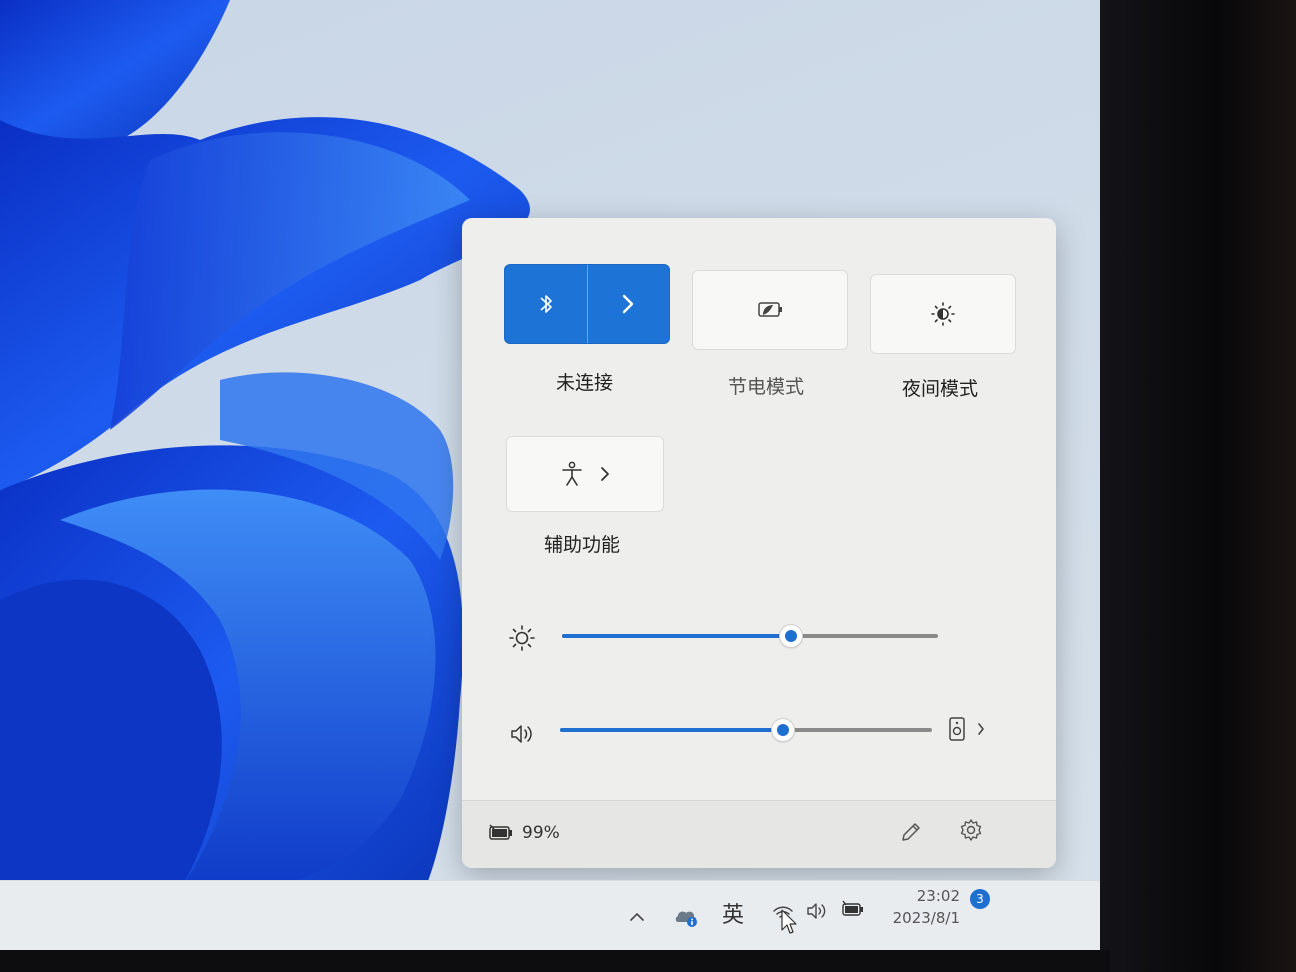  I want to click on volume-slider, so click(746, 730).